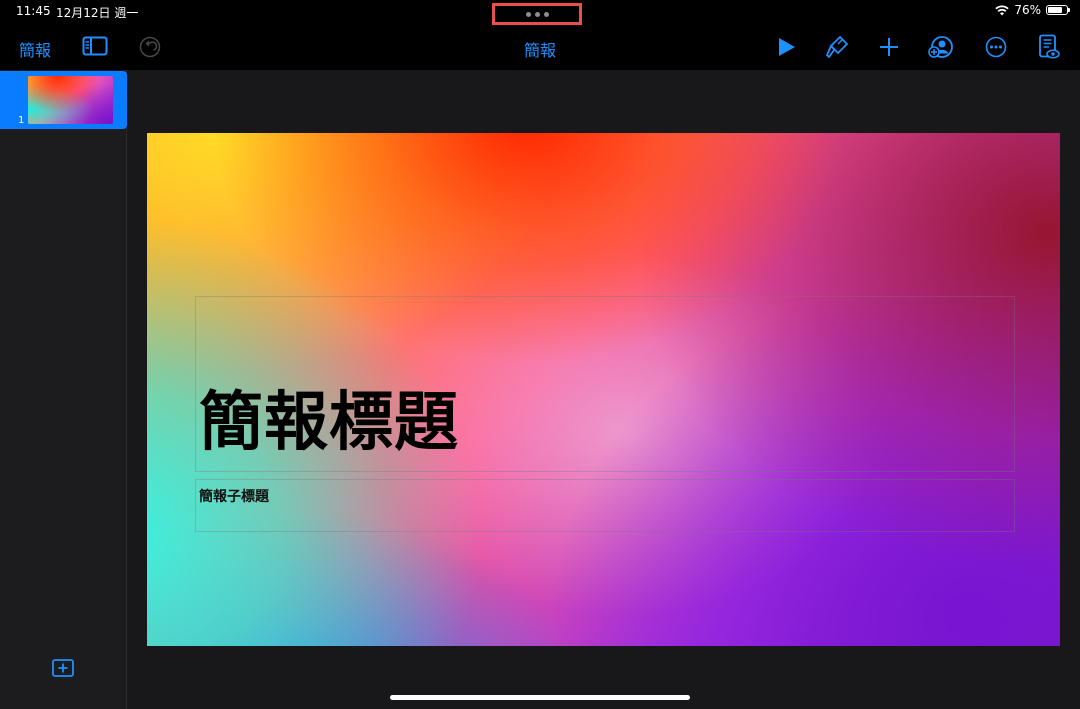  What do you see at coordinates (605, 505) in the screenshot?
I see `subtitle-placeholder-box` at bounding box center [605, 505].